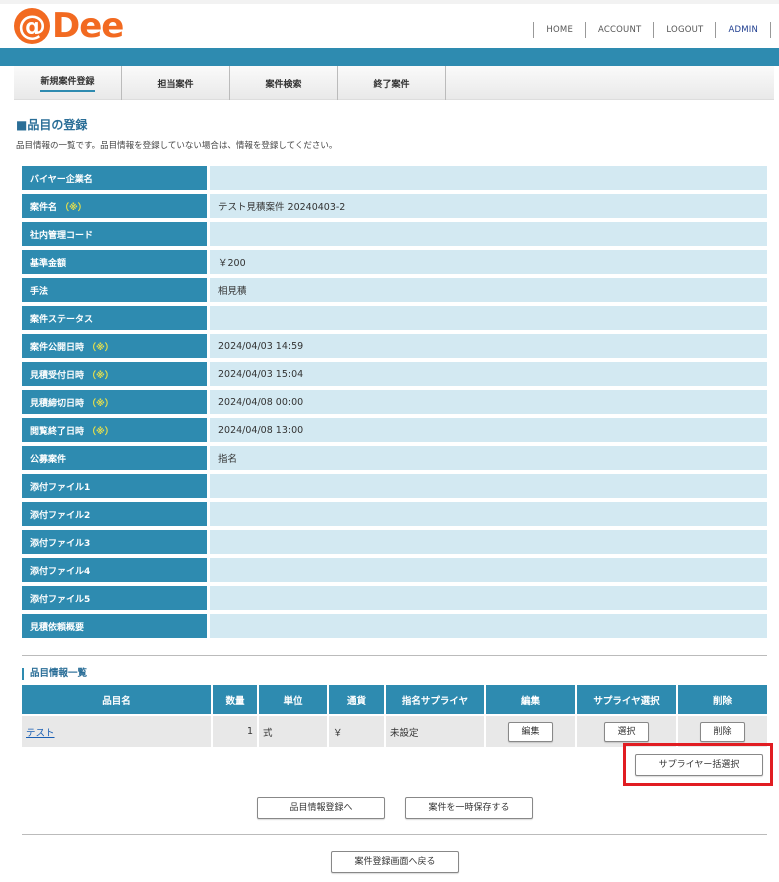 The height and width of the screenshot is (882, 779). I want to click on nav-logout: LOGOUT, so click(684, 30).